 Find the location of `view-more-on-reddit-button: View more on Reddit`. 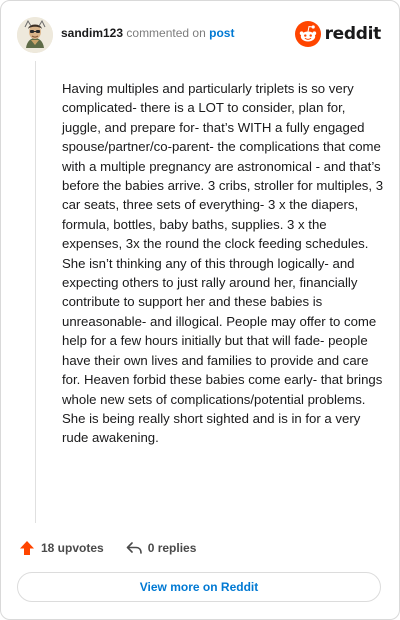

view-more-on-reddit-button: View more on Reddit is located at coordinates (199, 587).